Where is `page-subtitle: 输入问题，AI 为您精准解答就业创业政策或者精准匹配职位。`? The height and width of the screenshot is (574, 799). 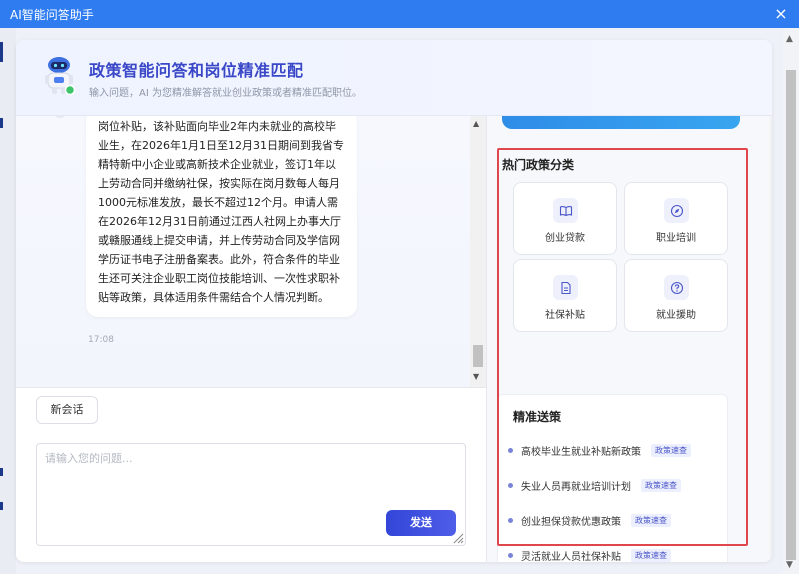
page-subtitle: 输入问题，AI 为您精准解答就业创业政策或者精准匹配职位。 is located at coordinates (225, 93).